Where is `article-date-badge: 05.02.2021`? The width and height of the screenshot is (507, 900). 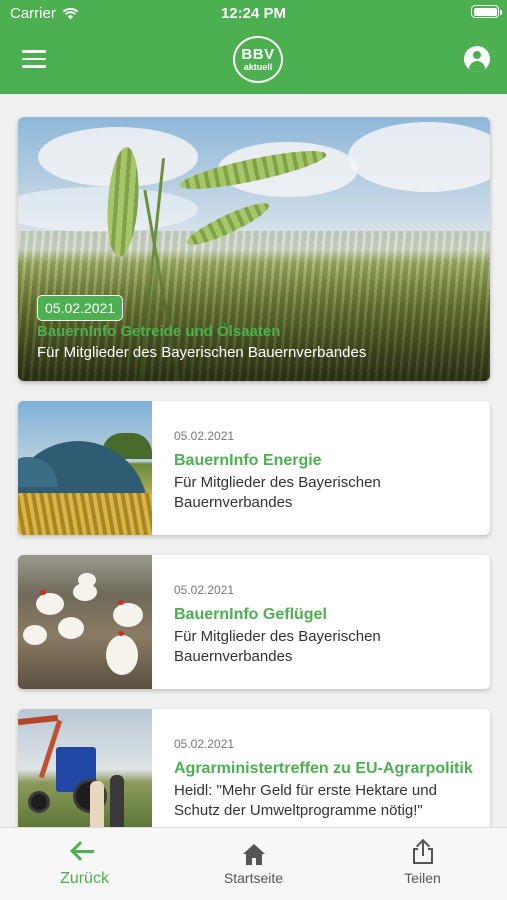
article-date-badge: 05.02.2021 is located at coordinates (80, 308).